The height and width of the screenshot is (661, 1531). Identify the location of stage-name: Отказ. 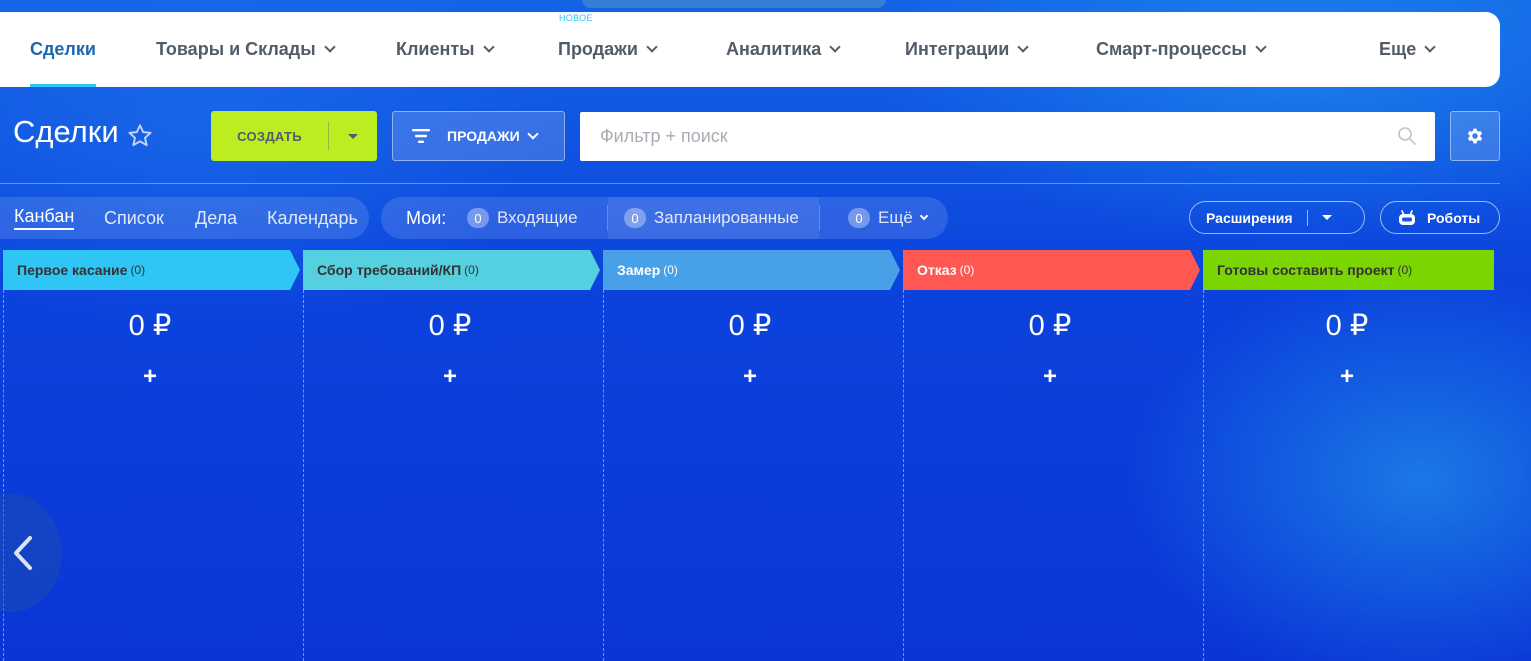
(937, 270).